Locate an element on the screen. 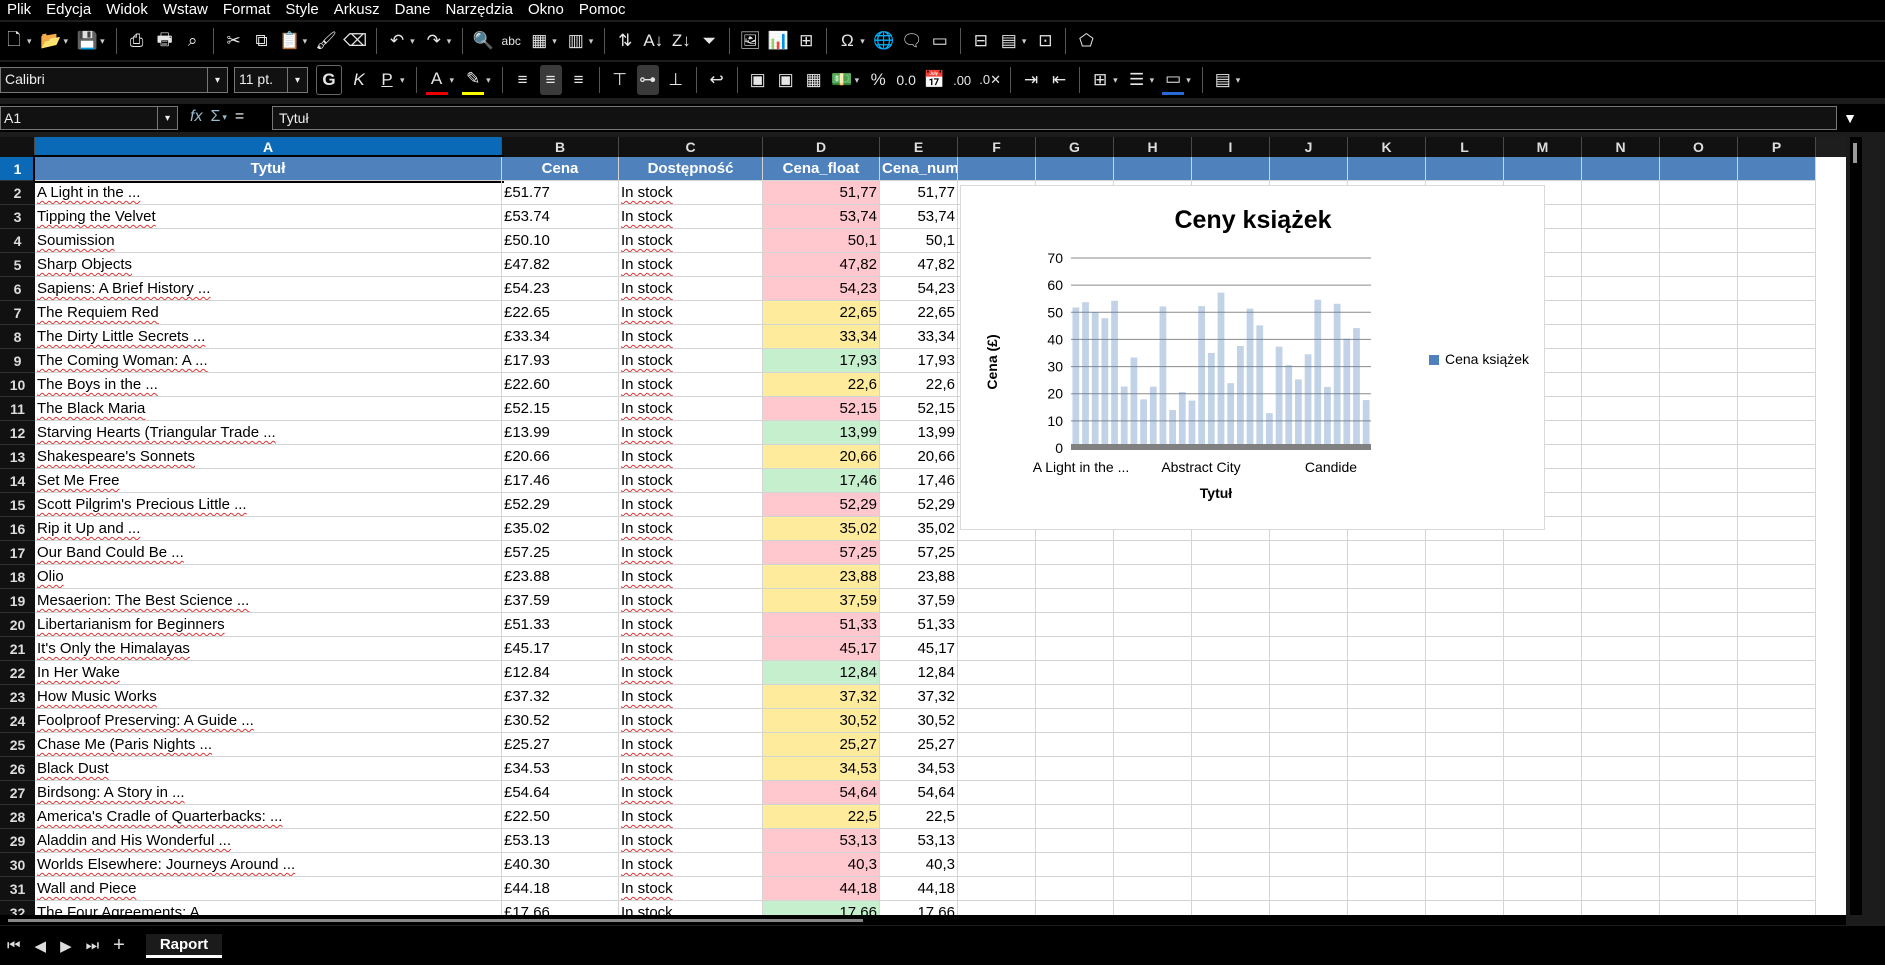  autofilter-icon: ⏷ is located at coordinates (709, 41).